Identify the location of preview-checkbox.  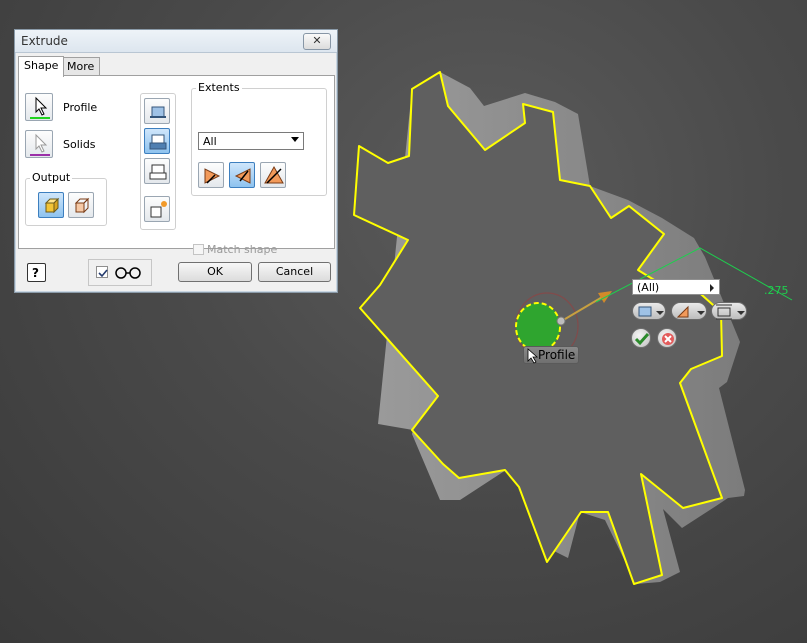
(102, 272).